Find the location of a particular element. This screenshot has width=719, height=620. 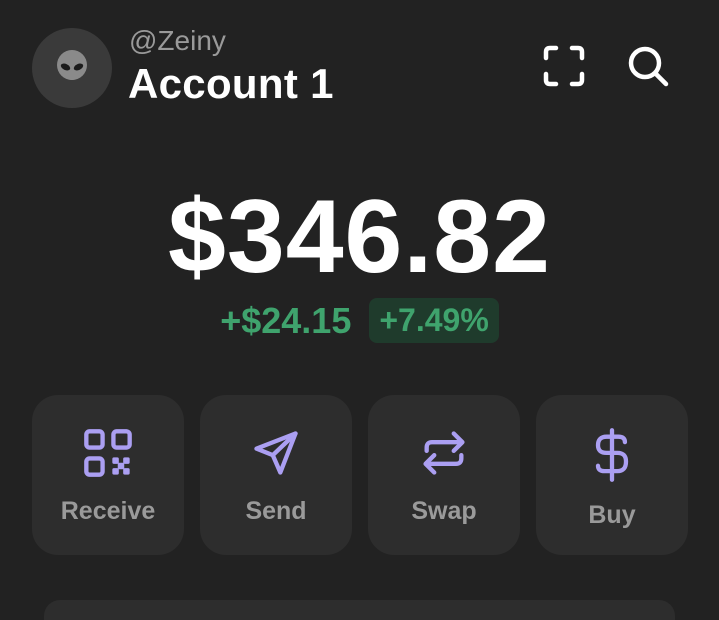

scan-button is located at coordinates (564, 66).